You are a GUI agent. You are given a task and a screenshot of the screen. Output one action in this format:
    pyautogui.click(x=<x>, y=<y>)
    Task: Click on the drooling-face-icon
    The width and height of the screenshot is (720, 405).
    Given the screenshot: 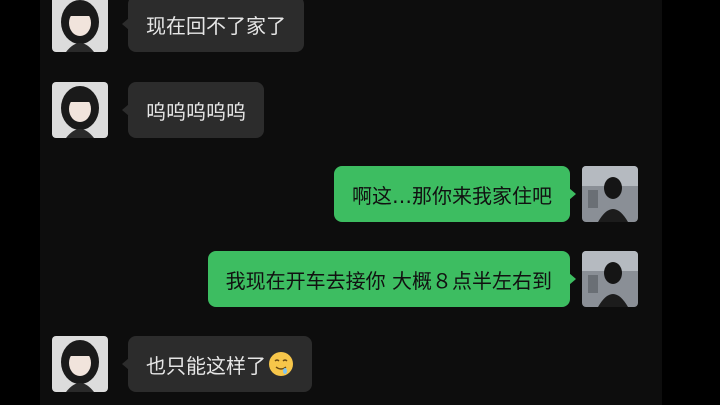 What is the action you would take?
    pyautogui.click(x=281, y=364)
    